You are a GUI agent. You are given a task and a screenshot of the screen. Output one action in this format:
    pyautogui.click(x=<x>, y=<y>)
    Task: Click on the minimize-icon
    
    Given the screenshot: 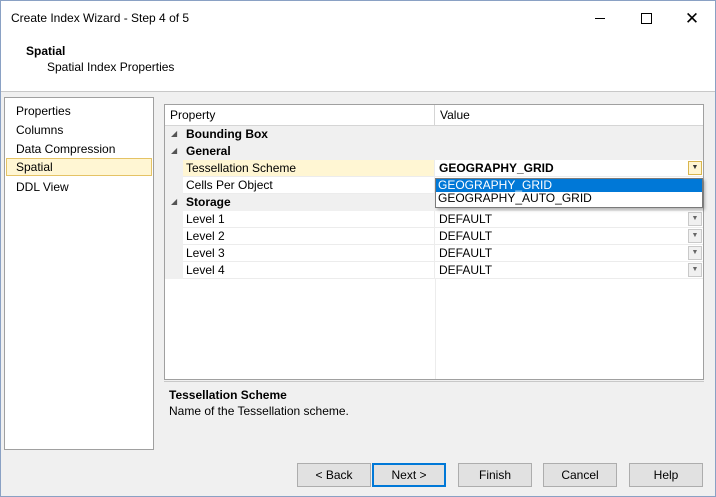 What is the action you would take?
    pyautogui.click(x=600, y=18)
    